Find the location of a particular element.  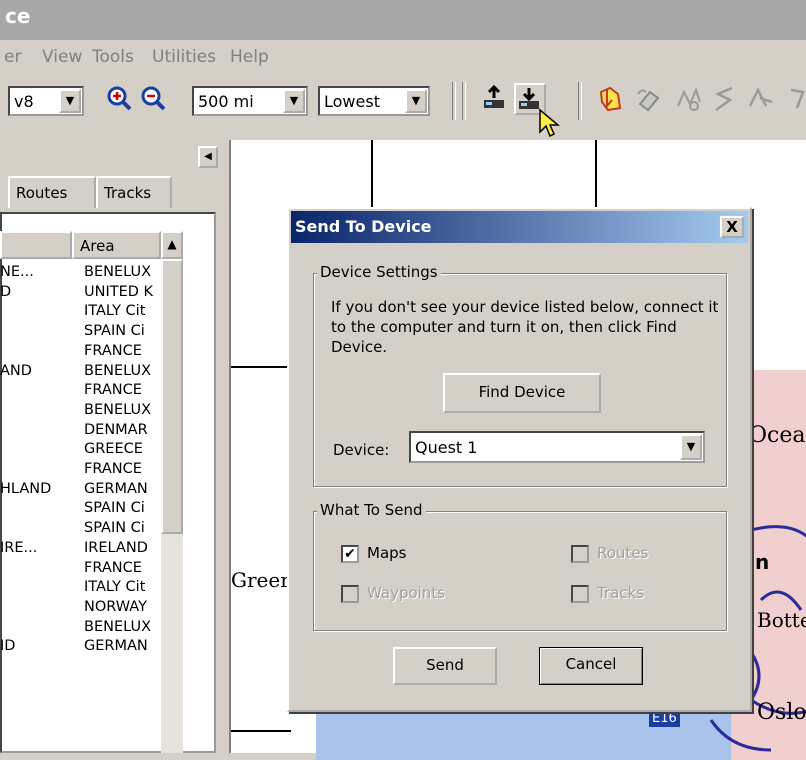

tracks-label: Tracks is located at coordinates (621, 593).